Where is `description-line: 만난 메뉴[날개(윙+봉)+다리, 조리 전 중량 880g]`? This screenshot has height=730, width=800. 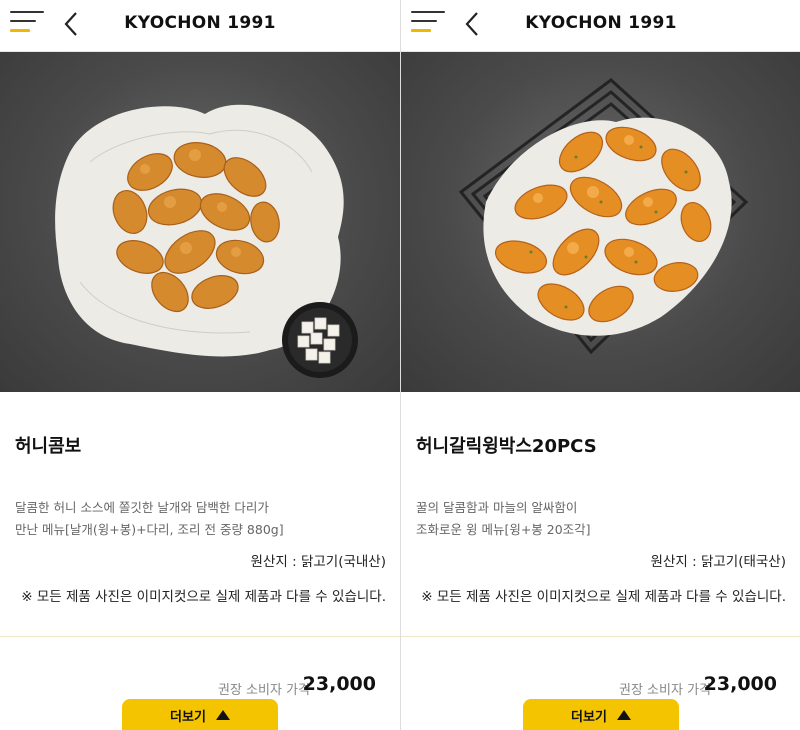 description-line: 만난 메뉴[날개(윙+봉)+다리, 조리 전 중량 880g] is located at coordinates (149, 529).